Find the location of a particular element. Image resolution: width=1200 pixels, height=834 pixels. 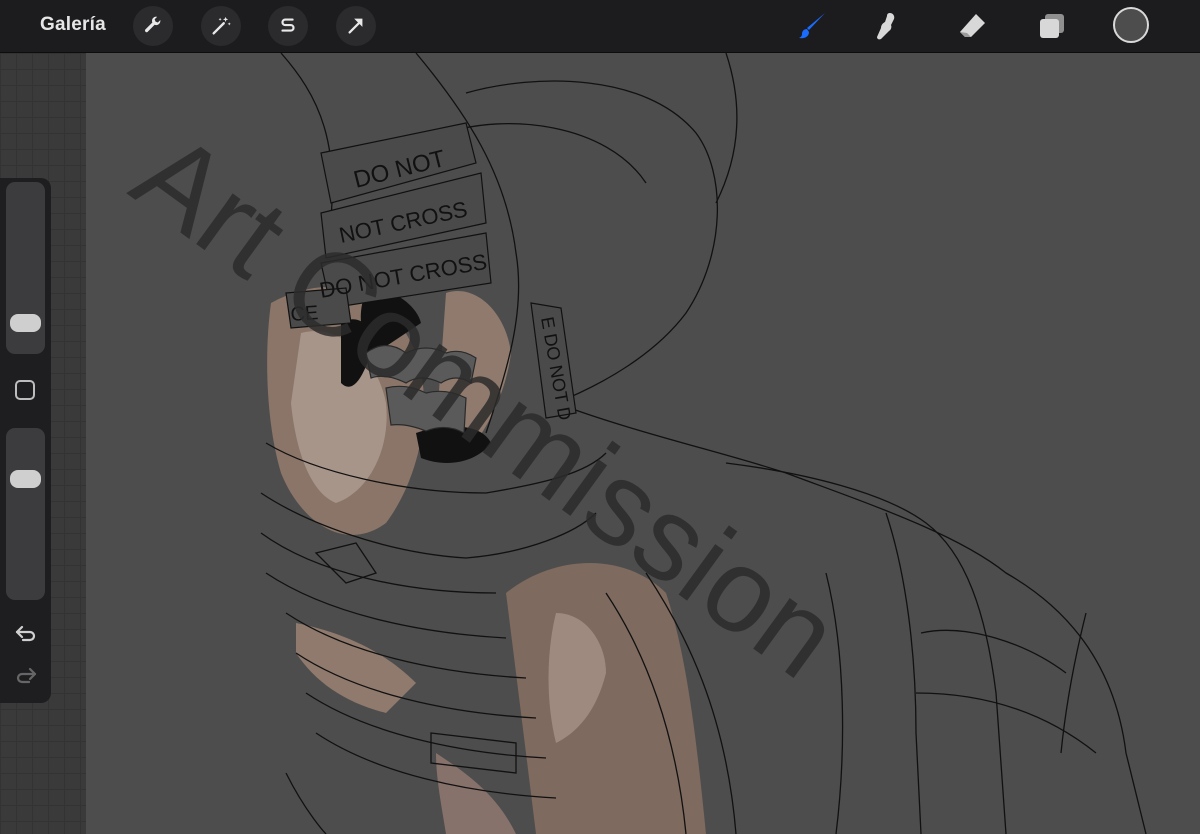

arrow-cursor-icon is located at coordinates (355, 26).